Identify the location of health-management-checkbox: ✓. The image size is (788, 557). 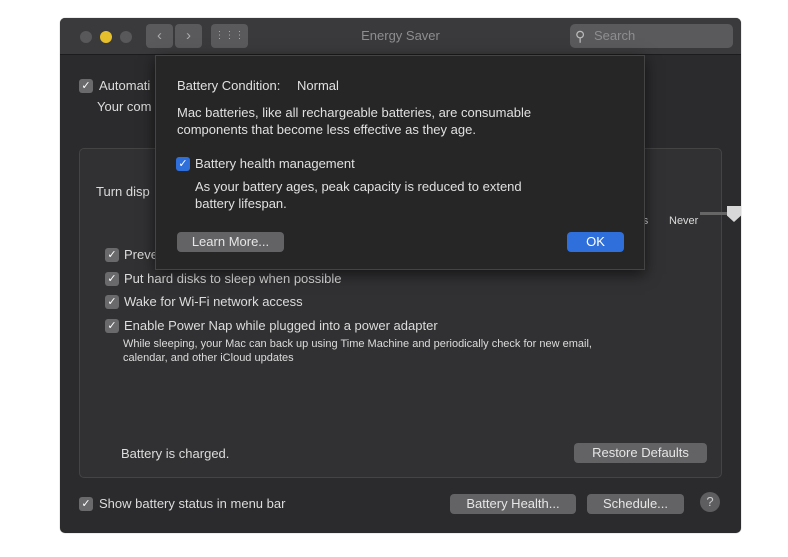
(183, 164).